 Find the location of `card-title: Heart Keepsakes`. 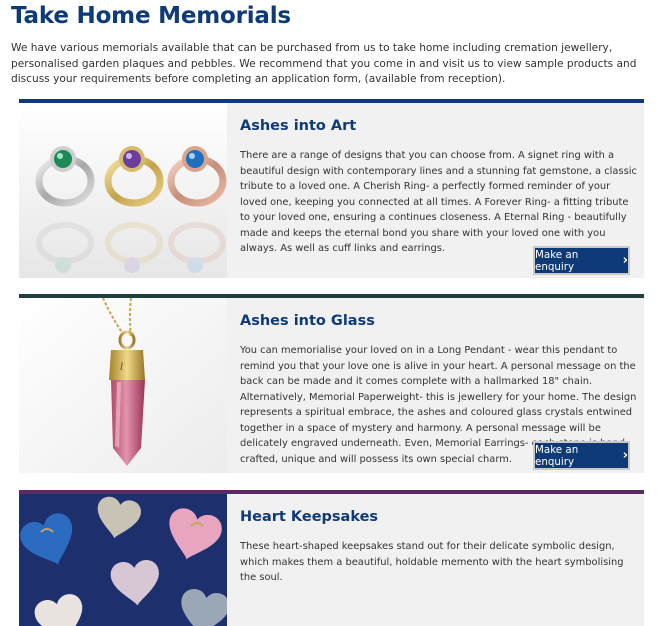

card-title: Heart Keepsakes is located at coordinates (309, 517).